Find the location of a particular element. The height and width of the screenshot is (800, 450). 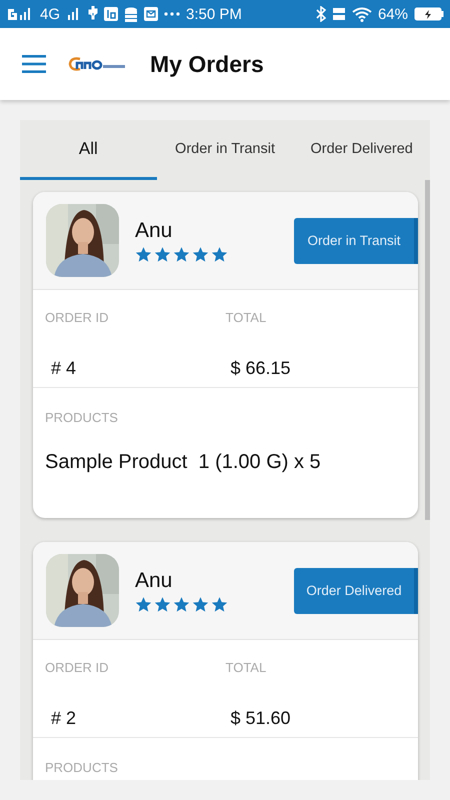

battery-percent: 64% is located at coordinates (393, 14).